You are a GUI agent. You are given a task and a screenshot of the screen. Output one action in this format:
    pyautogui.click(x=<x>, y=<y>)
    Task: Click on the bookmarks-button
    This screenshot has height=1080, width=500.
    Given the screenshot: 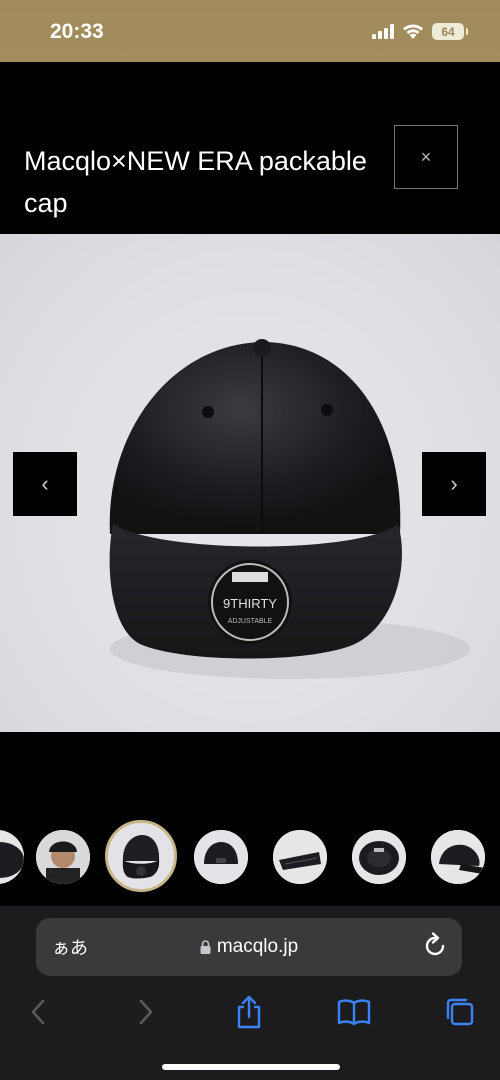 What is the action you would take?
    pyautogui.click(x=354, y=1012)
    